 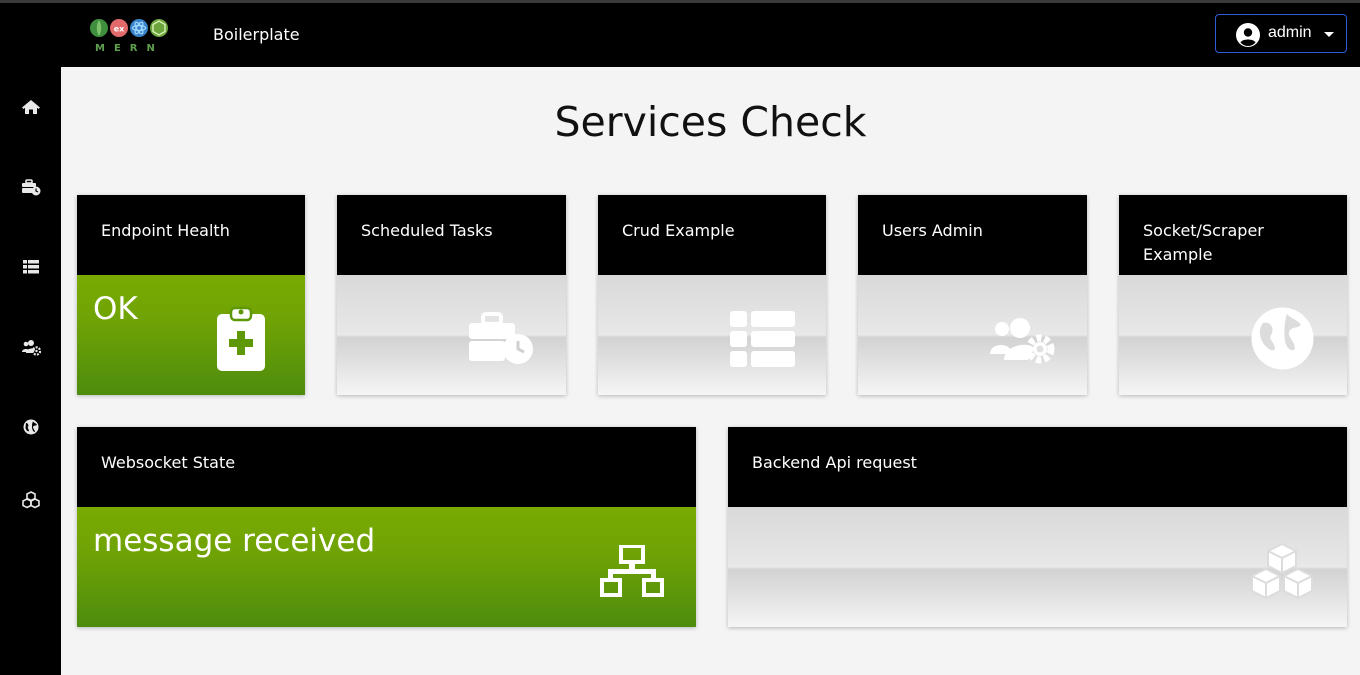 I want to click on card-backend-api: Backend Api request, so click(x=1037, y=527).